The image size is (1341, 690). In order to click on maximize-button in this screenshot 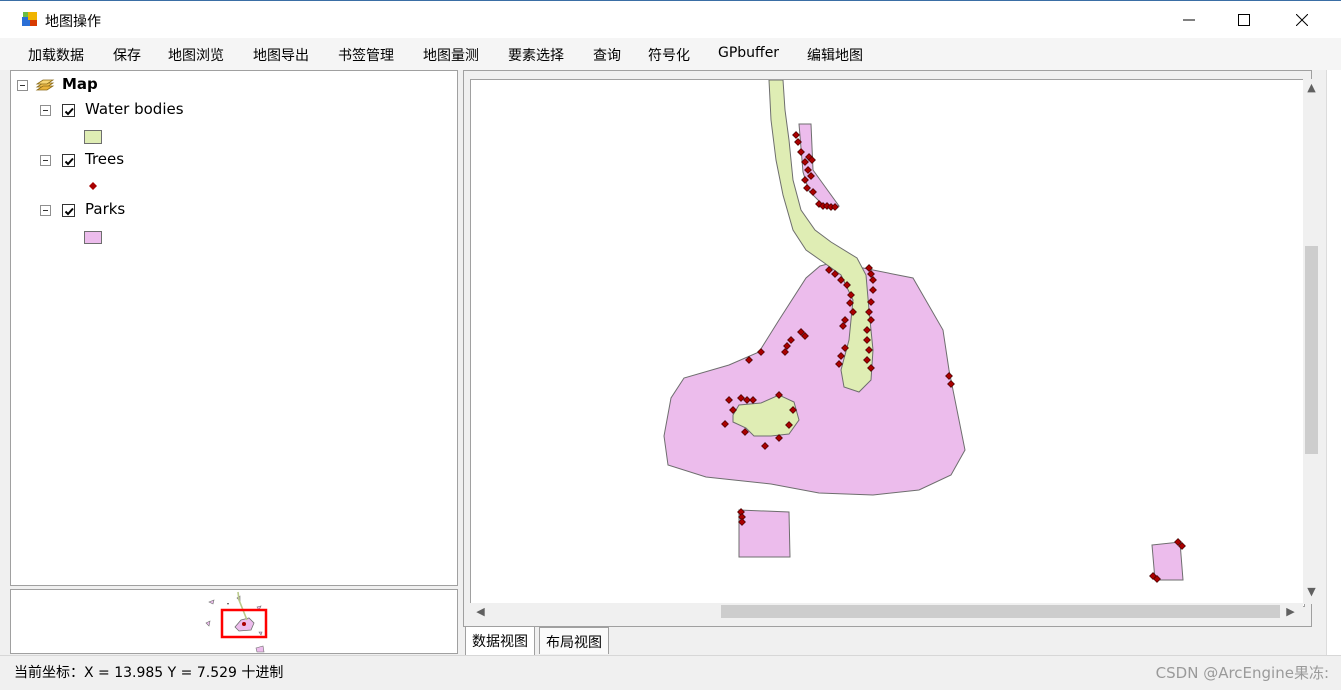, I will do `click(1244, 20)`.